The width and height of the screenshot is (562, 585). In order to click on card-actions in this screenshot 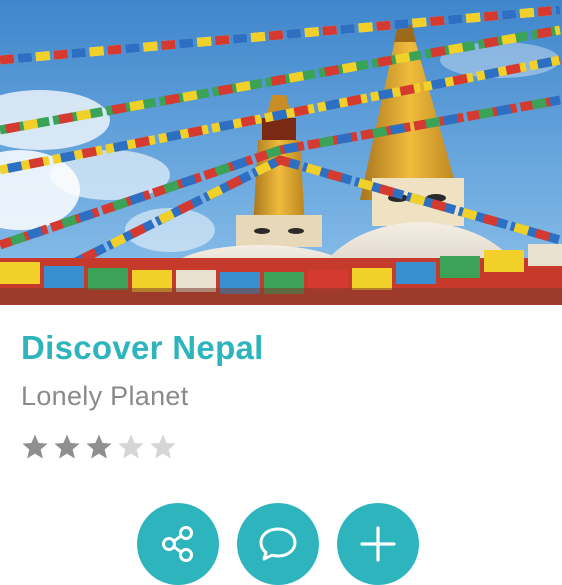, I will do `click(278, 544)`.